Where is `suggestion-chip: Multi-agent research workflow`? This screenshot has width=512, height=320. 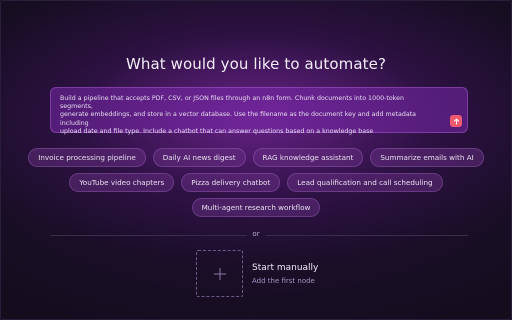 suggestion-chip: Multi-agent research workflow is located at coordinates (256, 207).